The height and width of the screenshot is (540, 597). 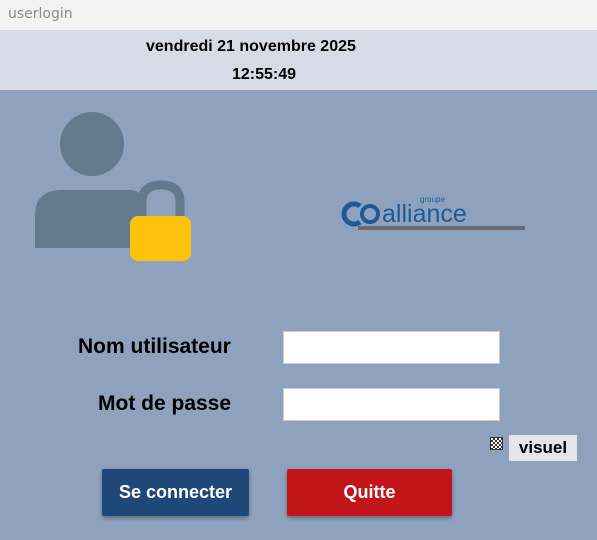 What do you see at coordinates (160, 220) in the screenshot?
I see `lock-icon` at bounding box center [160, 220].